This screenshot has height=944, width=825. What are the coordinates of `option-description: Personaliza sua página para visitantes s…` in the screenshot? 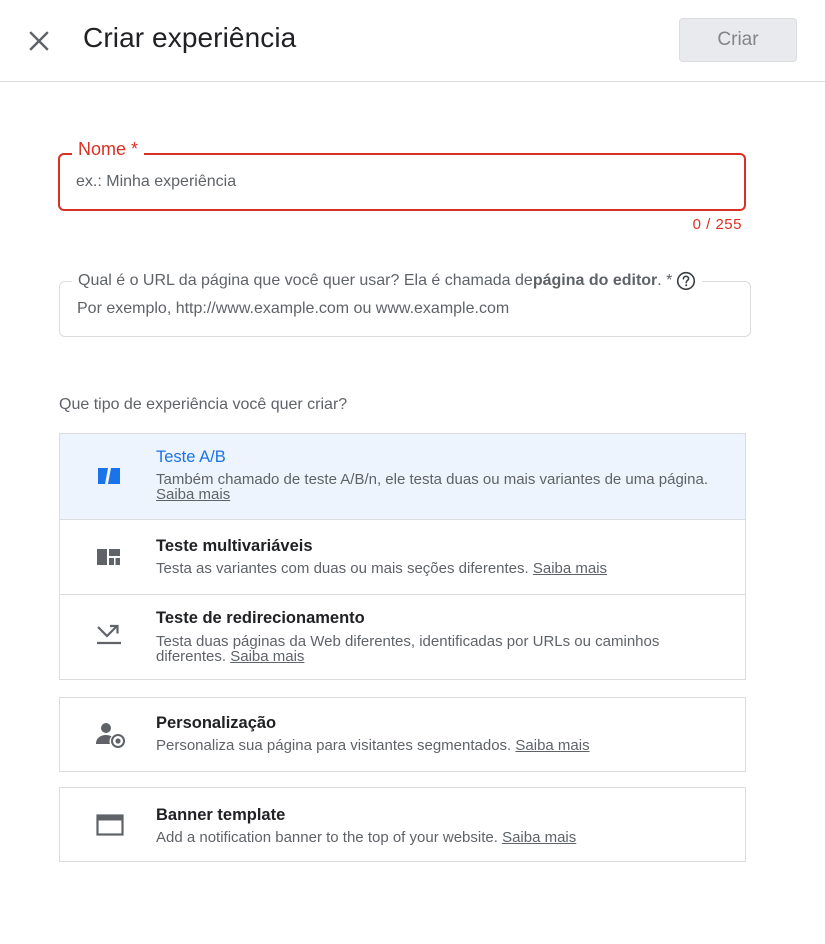 It's located at (373, 745).